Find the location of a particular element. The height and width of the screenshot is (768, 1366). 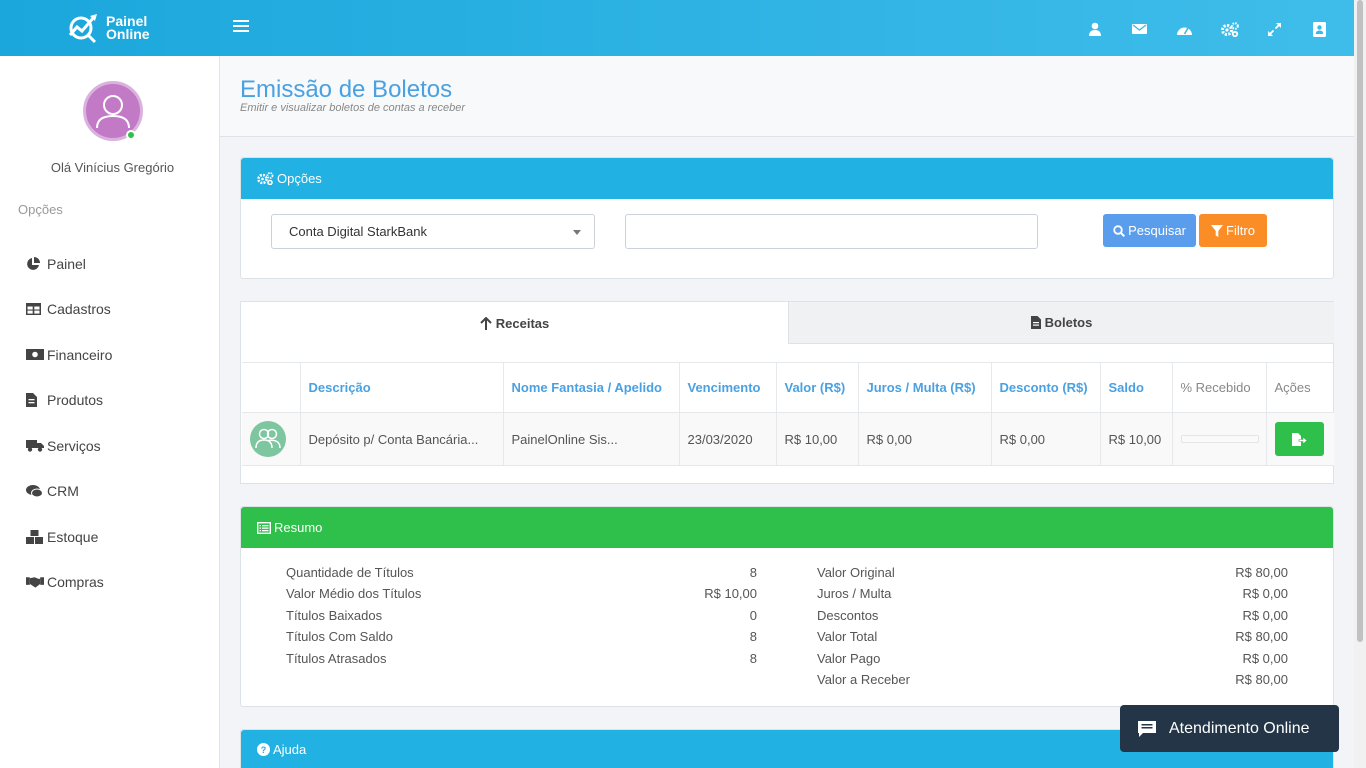

cell-saldo: R$ 10,00 is located at coordinates (1135, 439).